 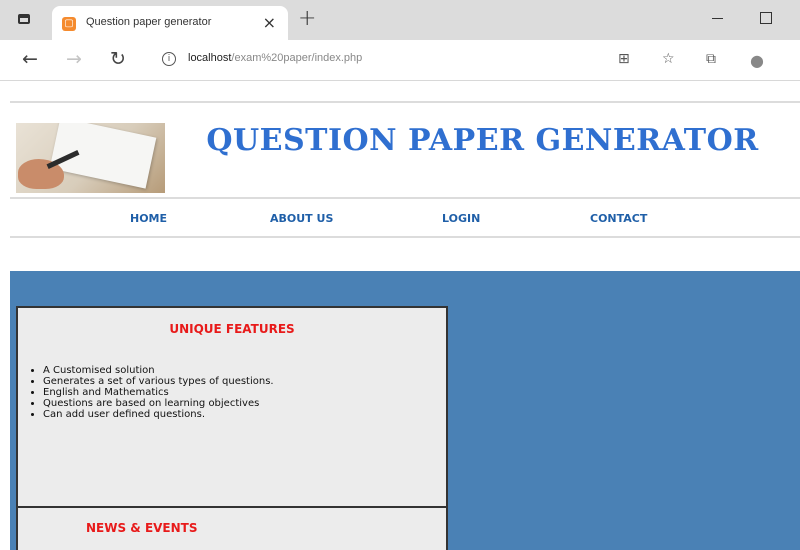 I want to click on favorite-star-icon: ☆, so click(x=668, y=59).